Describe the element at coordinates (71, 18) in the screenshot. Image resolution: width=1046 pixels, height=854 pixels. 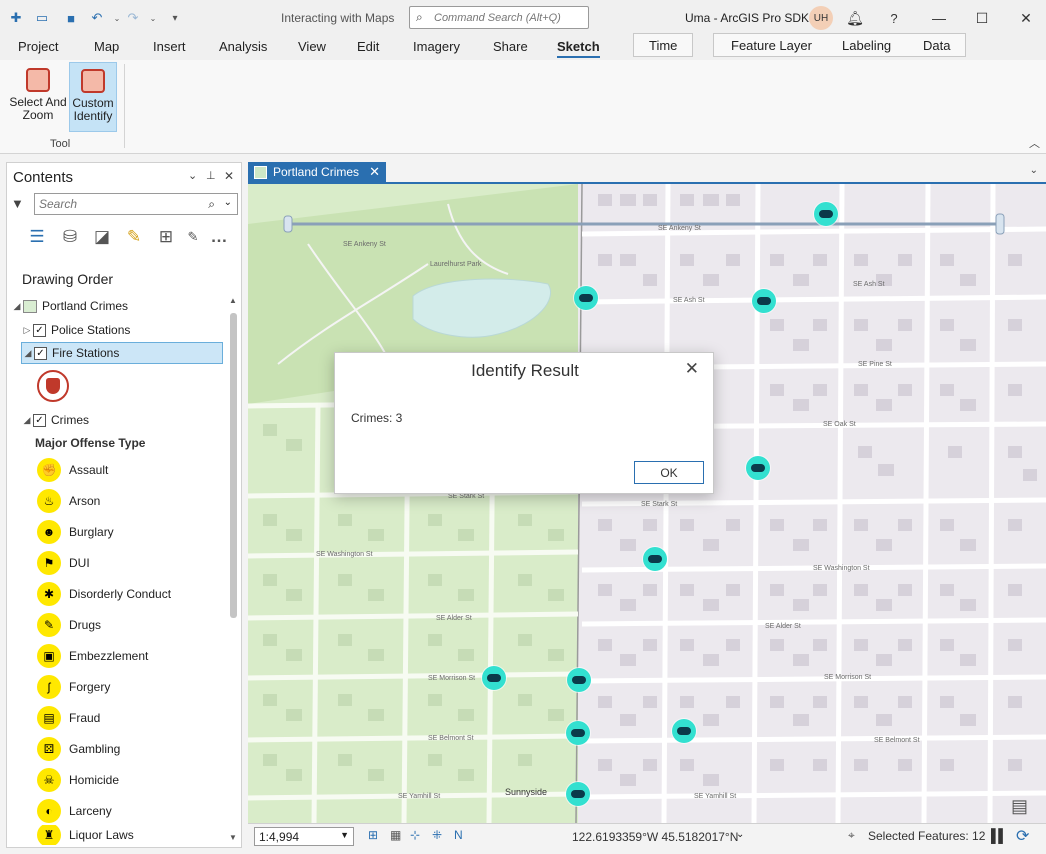
I see `save-icon: ■` at that location.